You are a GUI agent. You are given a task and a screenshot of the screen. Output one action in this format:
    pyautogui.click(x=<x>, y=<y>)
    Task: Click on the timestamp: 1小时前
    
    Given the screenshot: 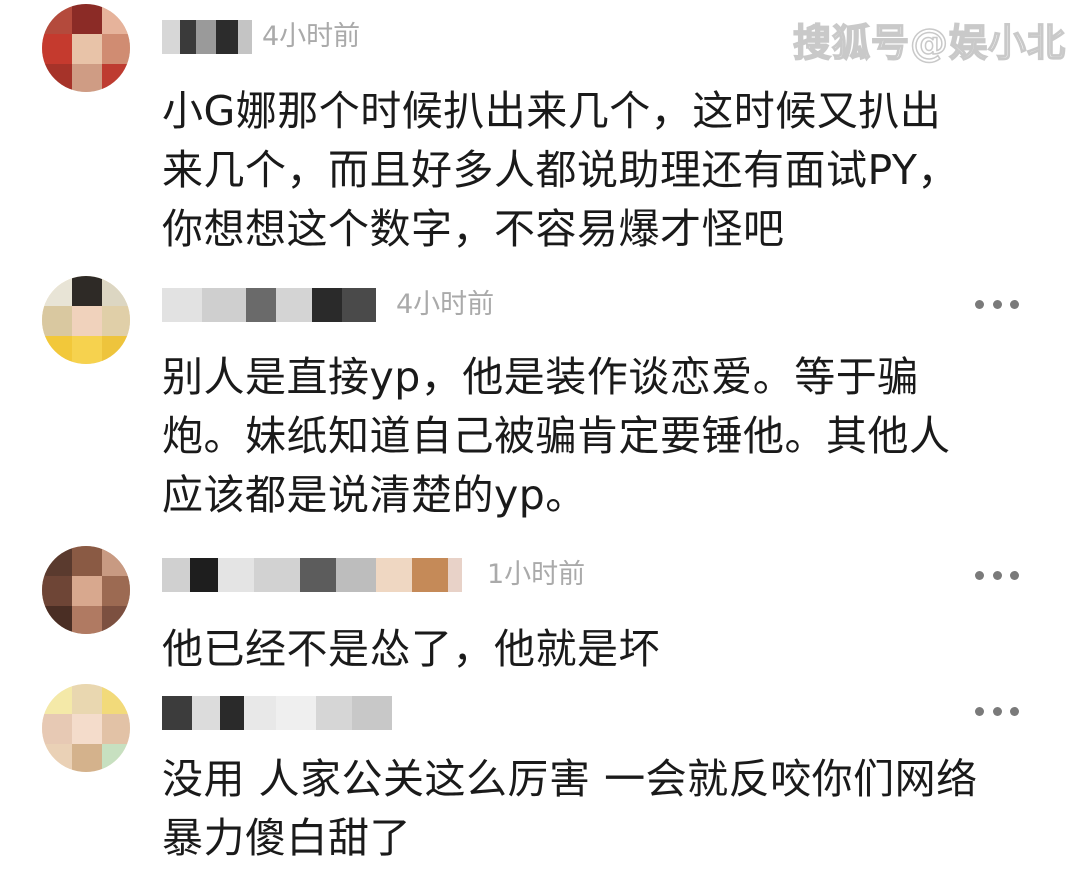 What is the action you would take?
    pyautogui.click(x=536, y=574)
    